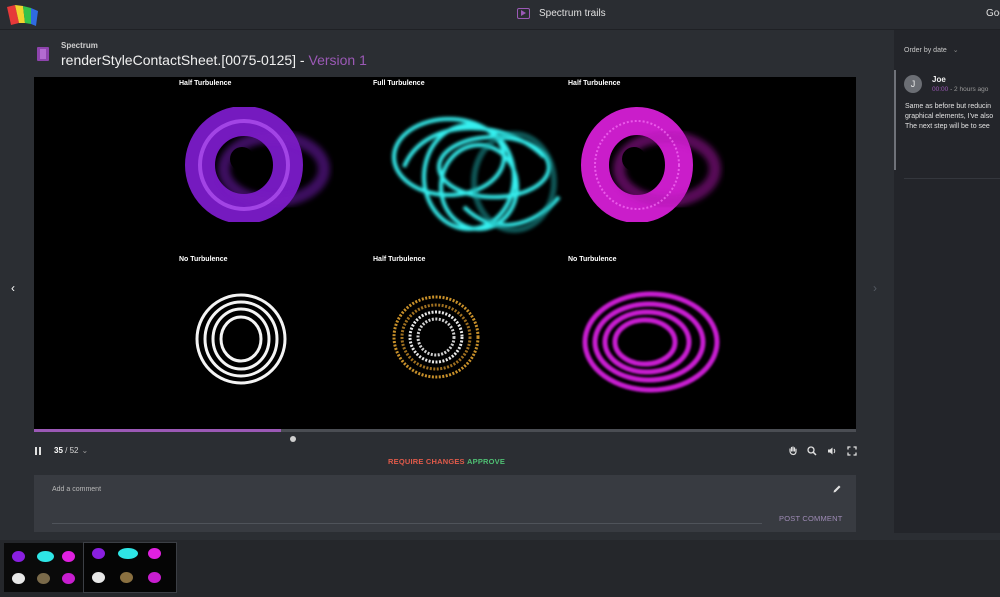  What do you see at coordinates (852, 451) in the screenshot?
I see `fullscreen-icon` at bounding box center [852, 451].